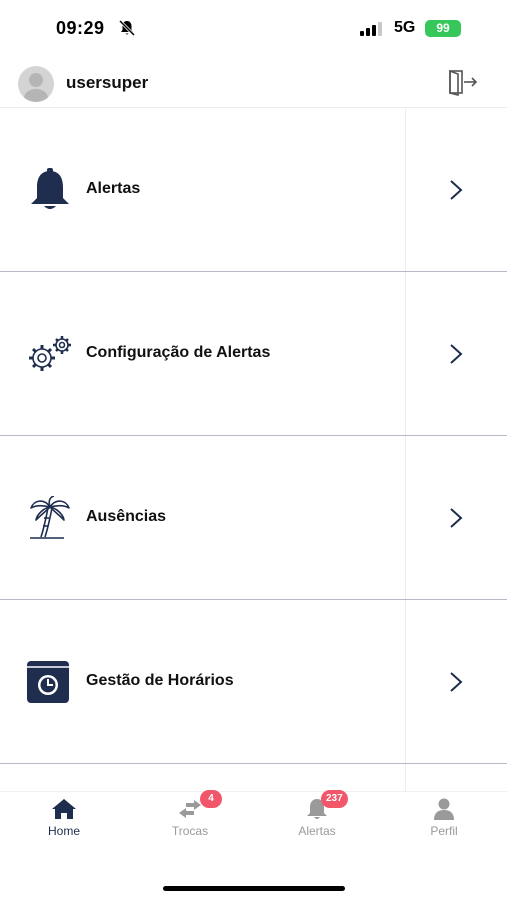 The image size is (507, 900). I want to click on logout-door-icon, so click(463, 82).